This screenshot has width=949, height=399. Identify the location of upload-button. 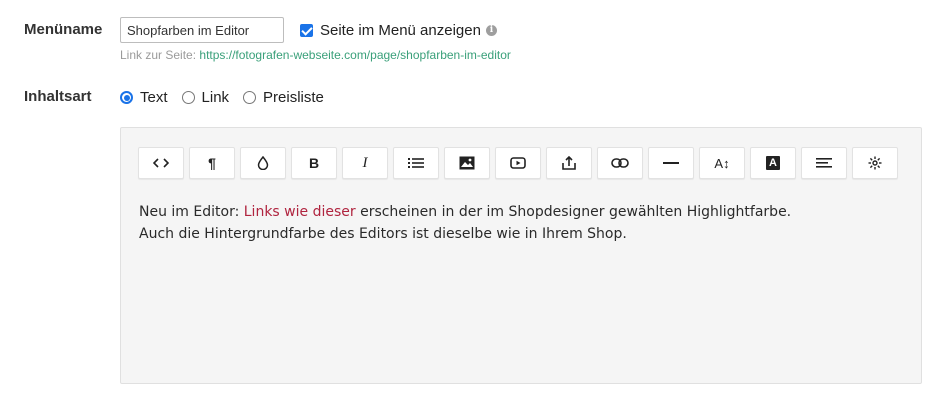
(569, 163).